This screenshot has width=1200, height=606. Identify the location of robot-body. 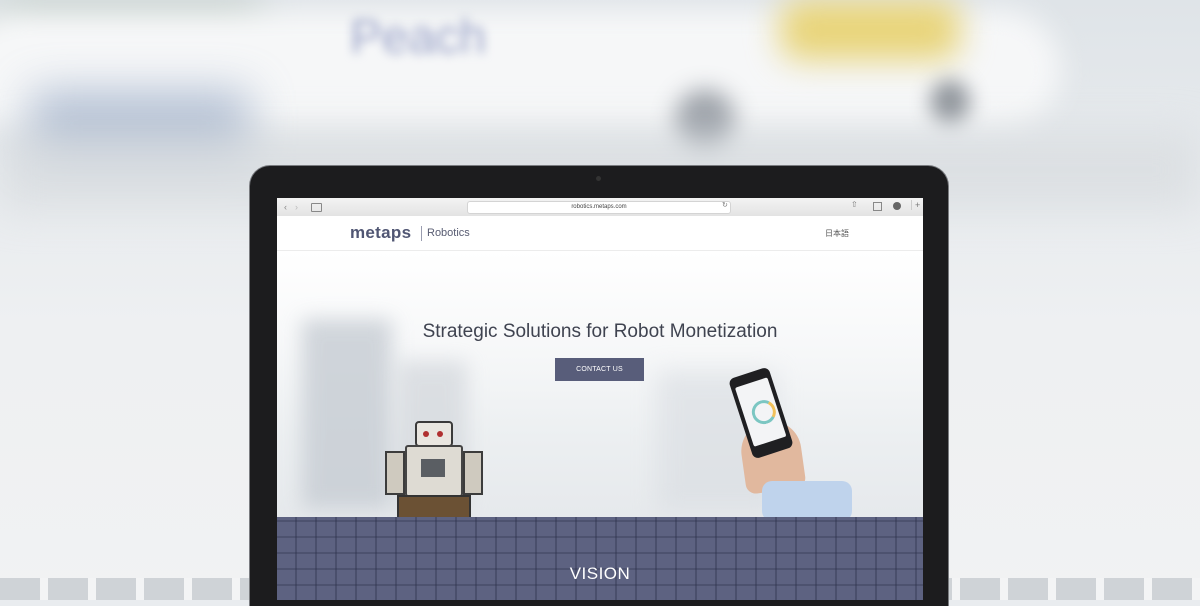
(434, 471).